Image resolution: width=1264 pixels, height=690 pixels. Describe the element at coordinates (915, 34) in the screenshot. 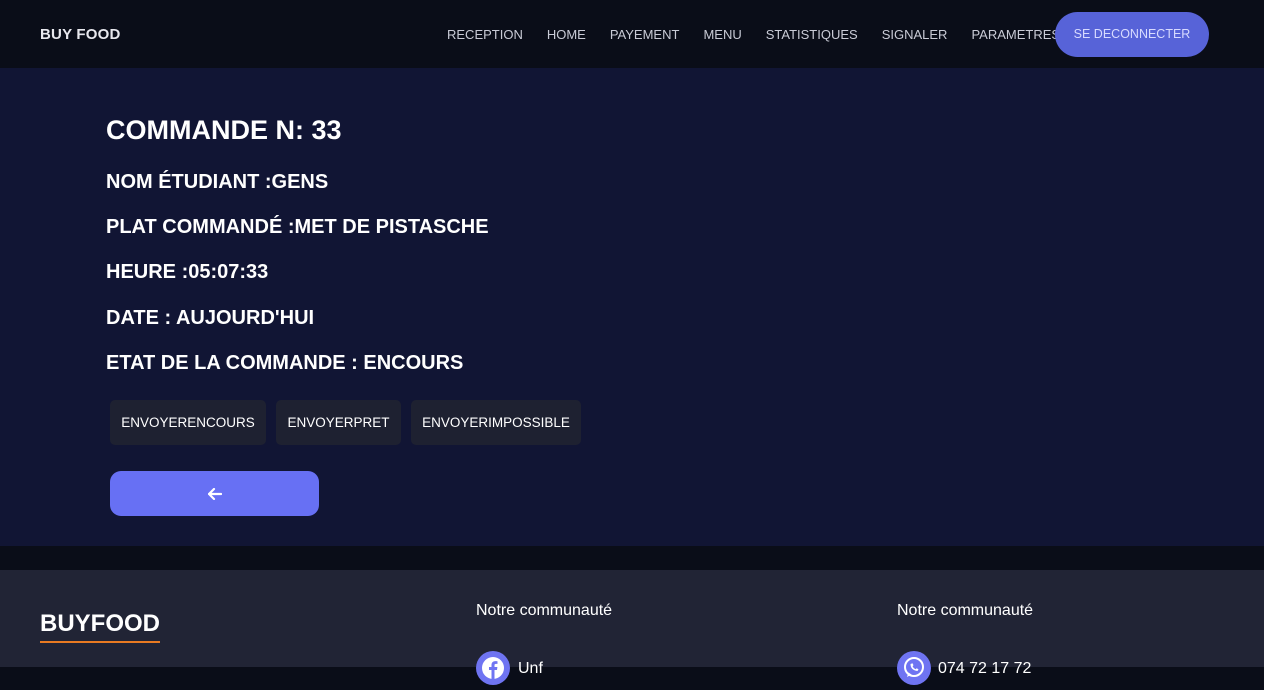

I see `nav-link-signaler: SIGNALER` at that location.